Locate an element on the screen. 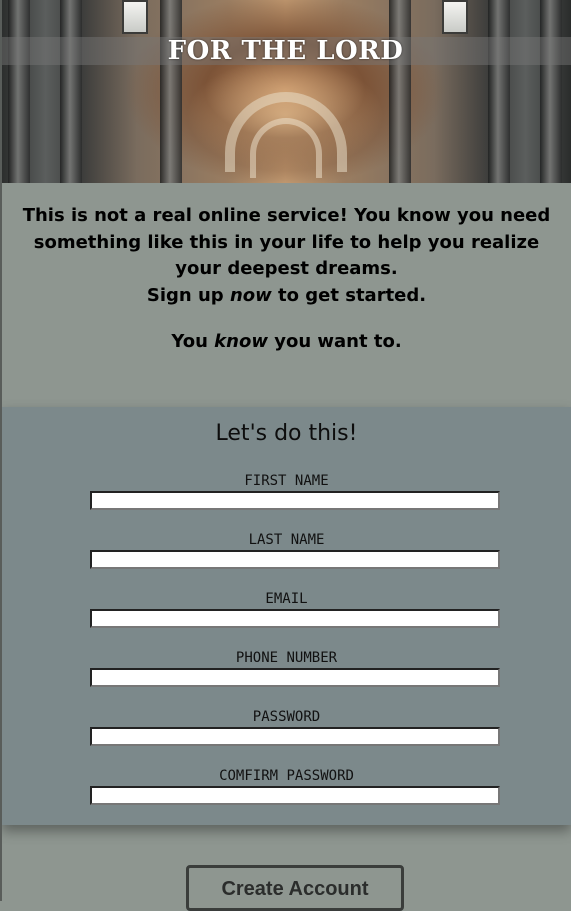  know-text-after: you want to. is located at coordinates (334, 341).